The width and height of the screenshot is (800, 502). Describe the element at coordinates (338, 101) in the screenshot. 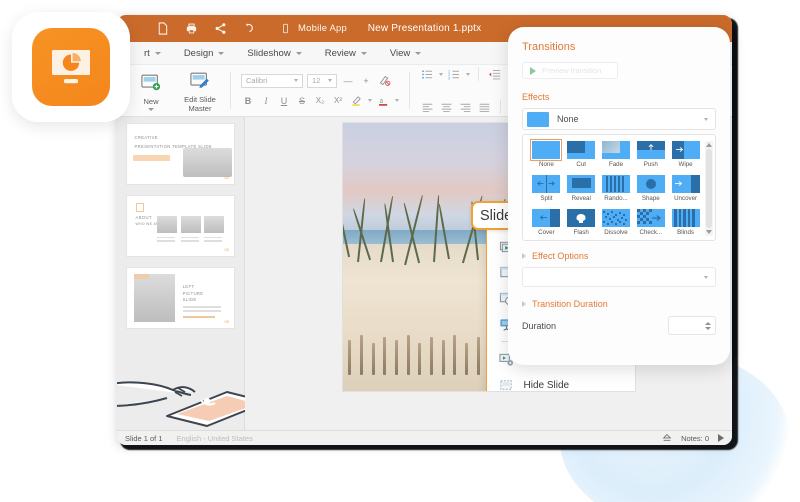

I see `superscript-button: X²` at that location.